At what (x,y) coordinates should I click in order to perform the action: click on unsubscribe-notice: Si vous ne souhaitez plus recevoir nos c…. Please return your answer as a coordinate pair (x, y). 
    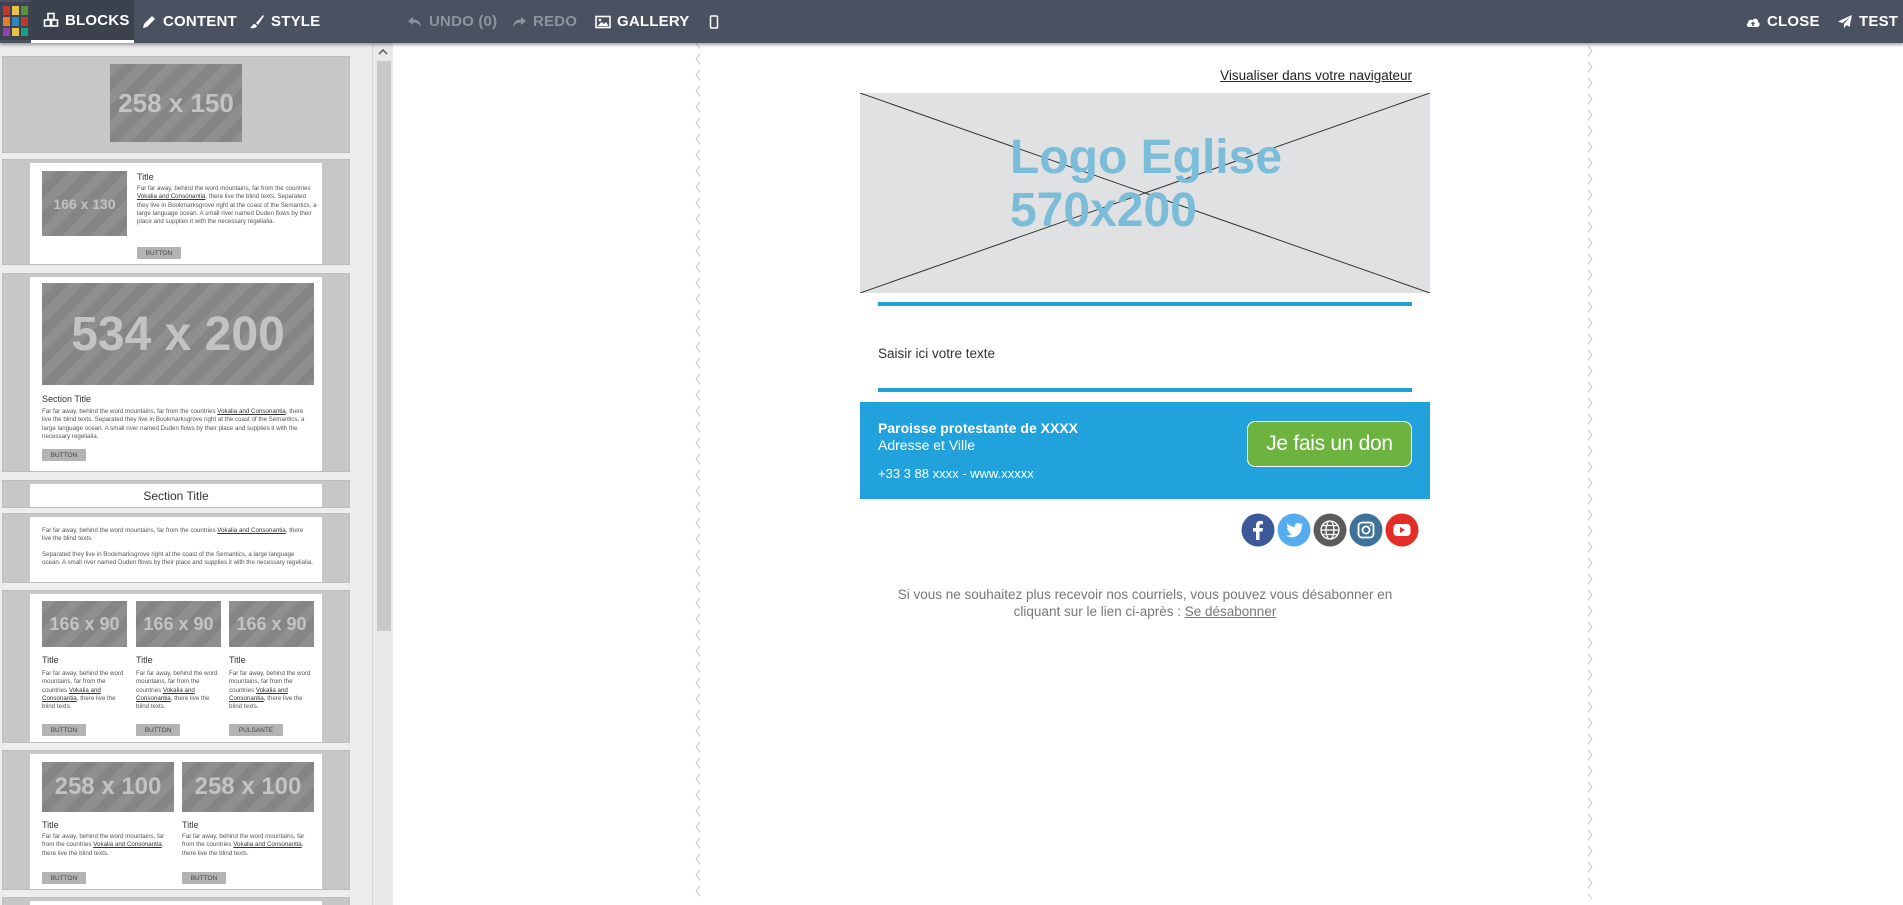
    Looking at the image, I should click on (1145, 603).